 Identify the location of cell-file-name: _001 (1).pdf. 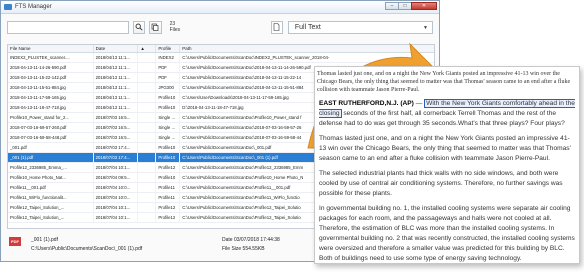
(51, 157).